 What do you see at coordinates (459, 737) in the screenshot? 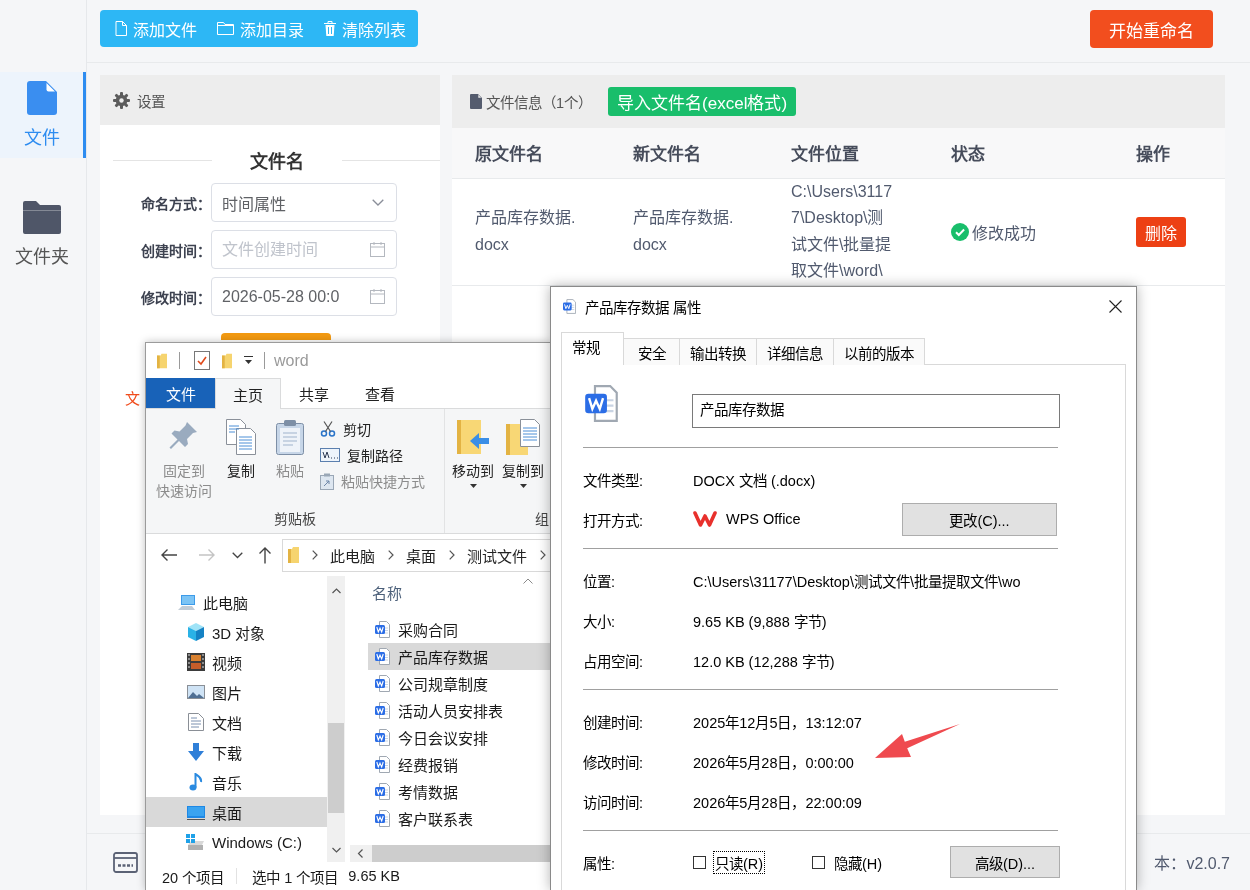
I see `file-item: 今日会议安排` at bounding box center [459, 737].